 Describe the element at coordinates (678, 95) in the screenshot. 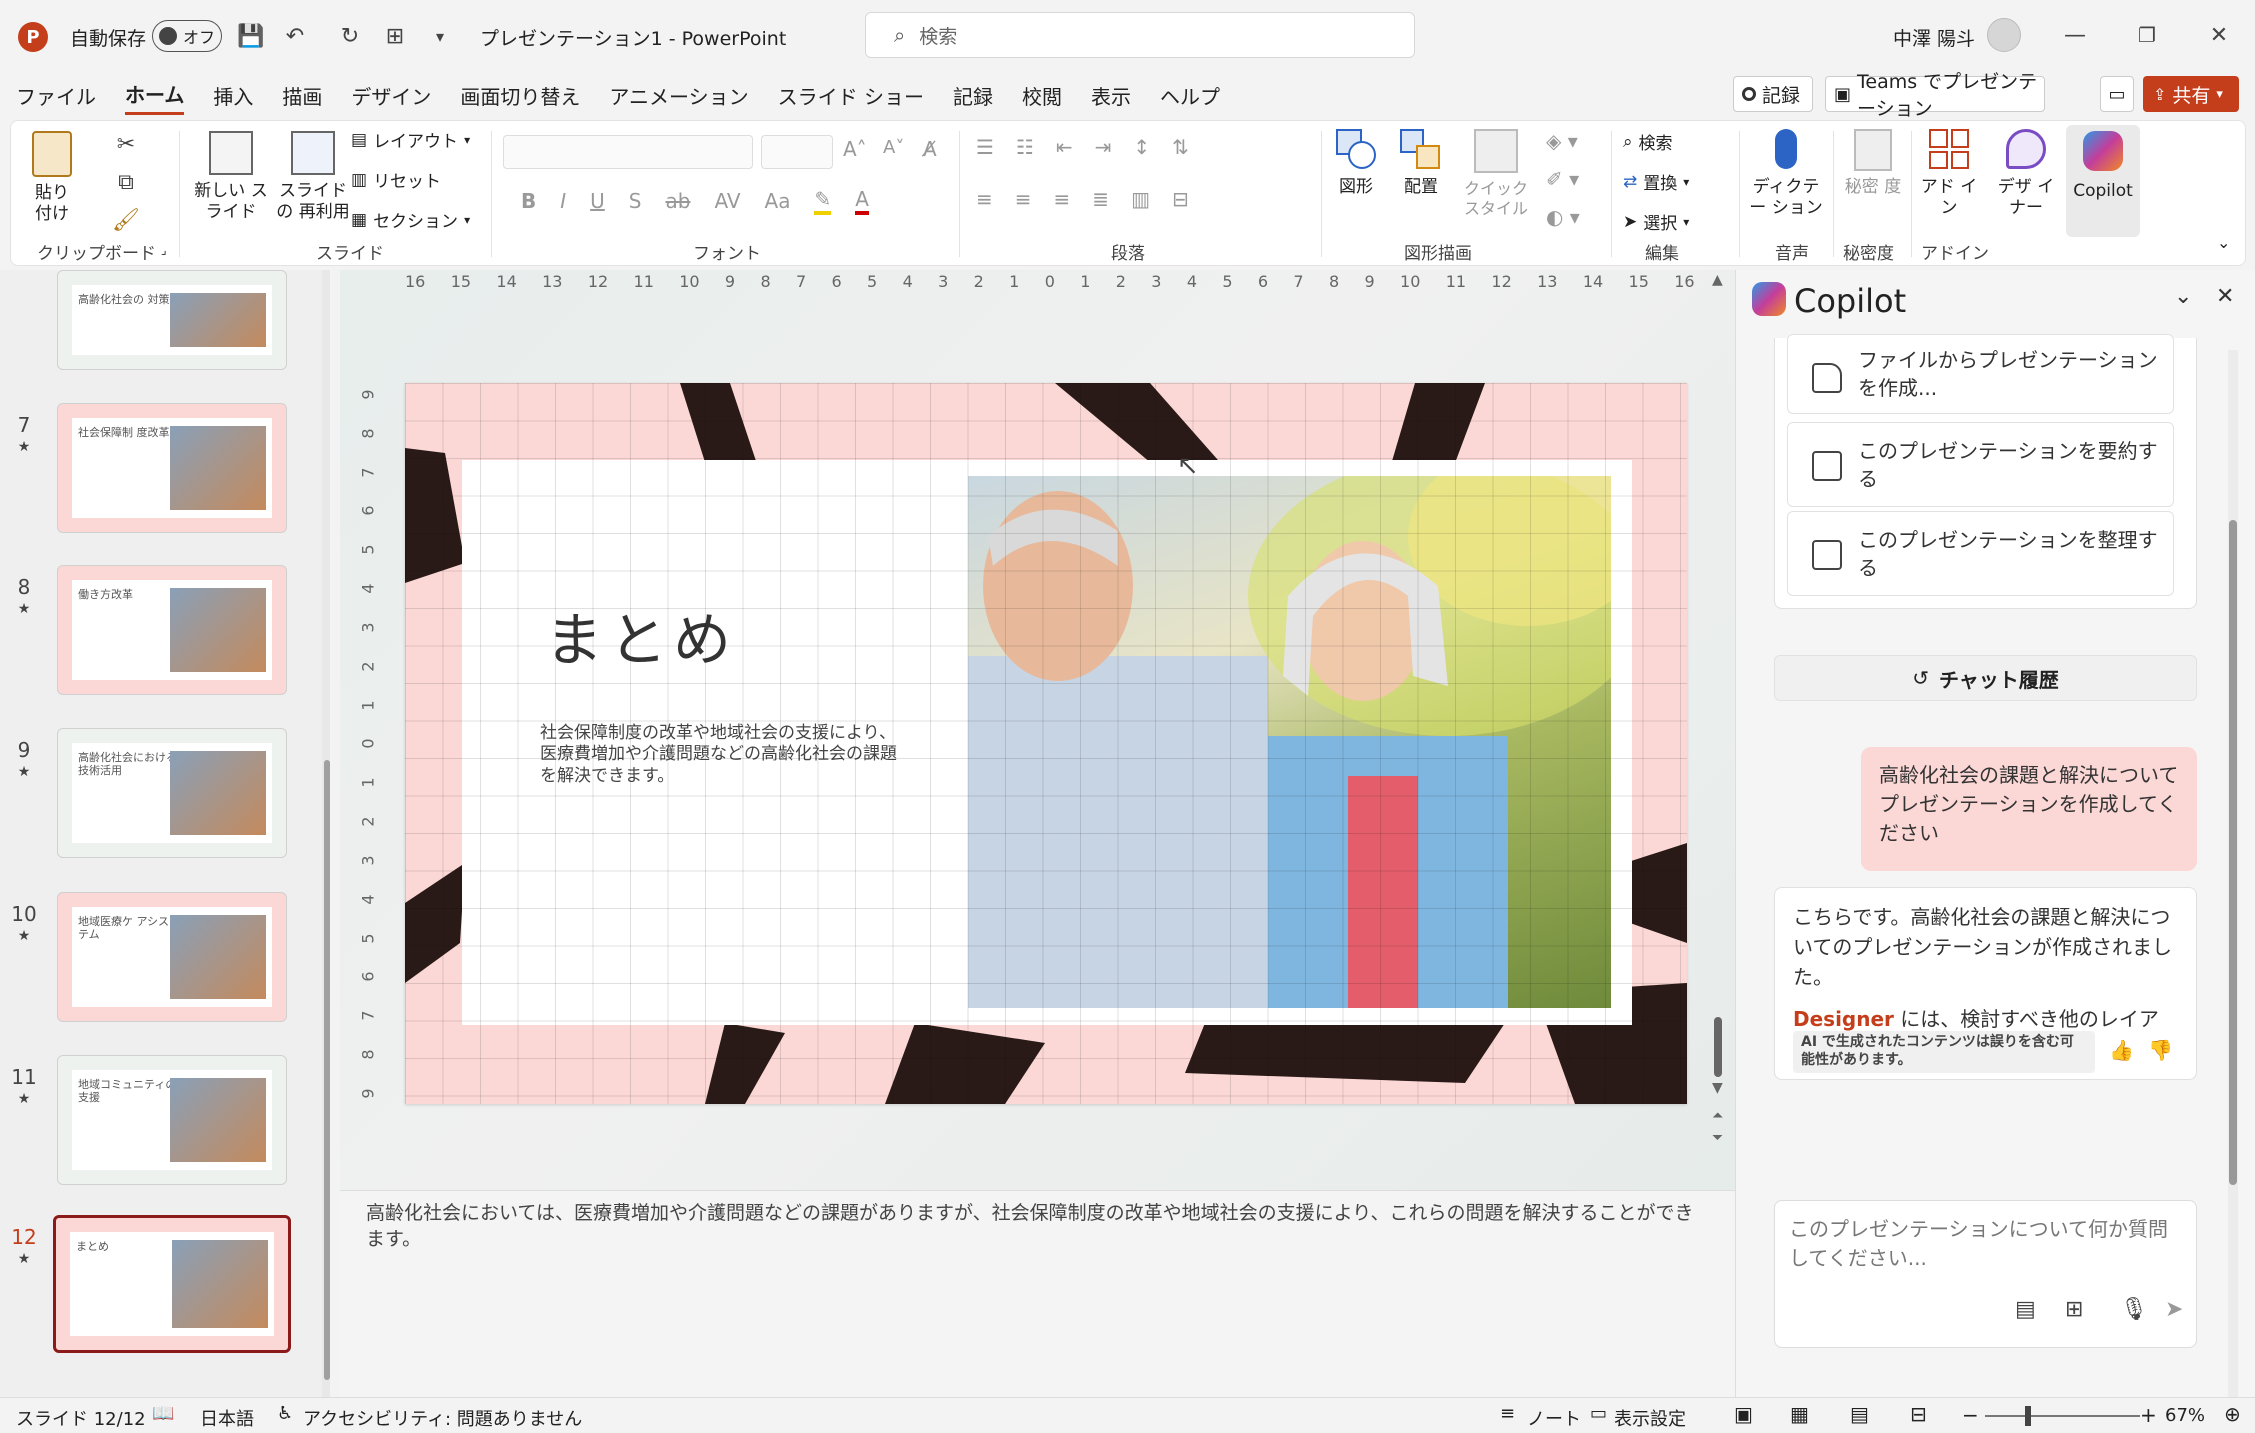

I see `menu-tab: アニメーション` at that location.